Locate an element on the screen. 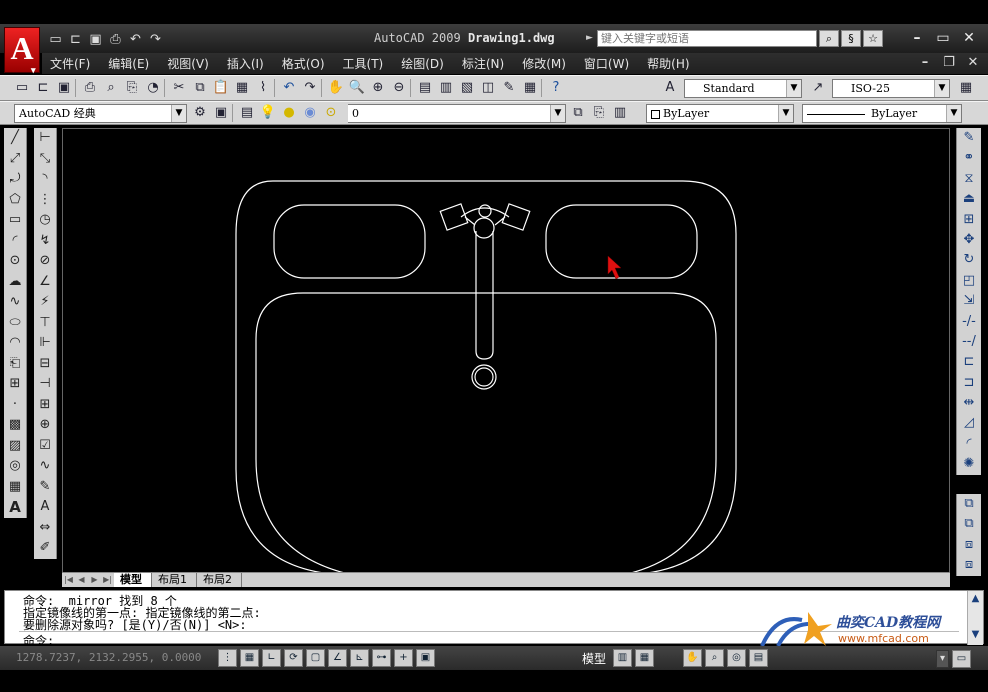 The width and height of the screenshot is (988, 692). minimize-icon: – is located at coordinates (917, 38).